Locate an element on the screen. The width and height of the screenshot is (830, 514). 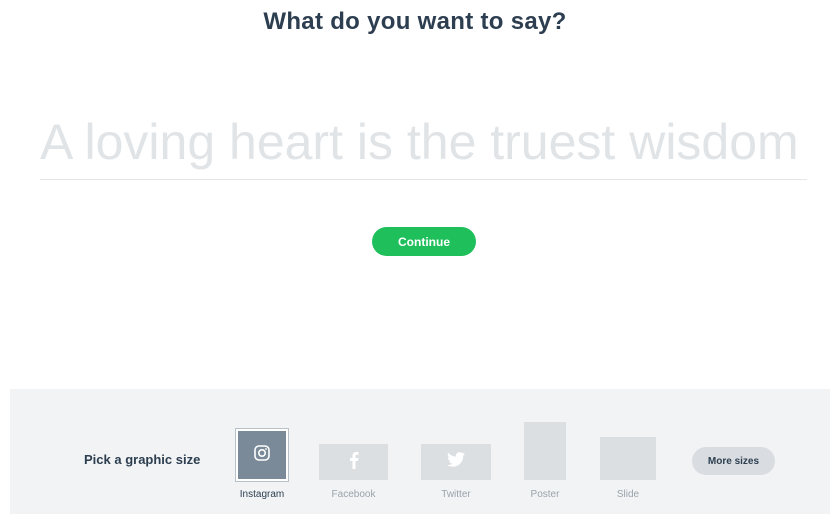
size-option-slide: Slide is located at coordinates (628, 471).